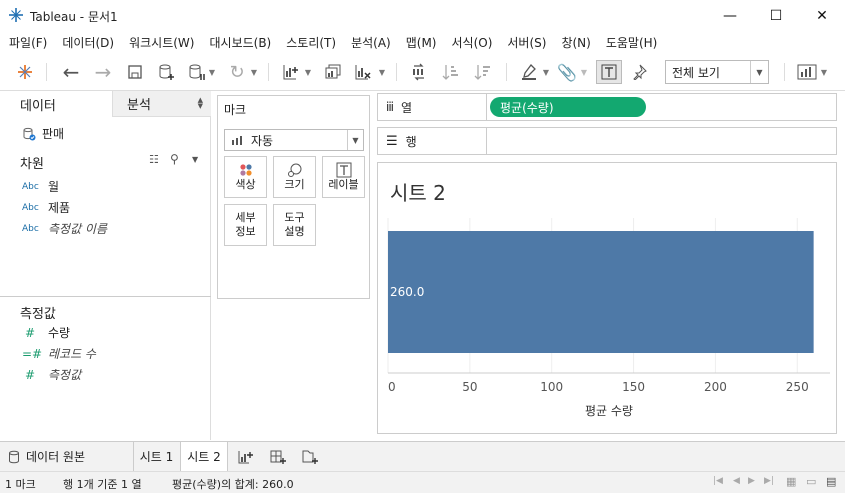 Image resolution: width=845 pixels, height=493 pixels. Describe the element at coordinates (245, 177) in the screenshot. I see `color-button: 색상` at that location.